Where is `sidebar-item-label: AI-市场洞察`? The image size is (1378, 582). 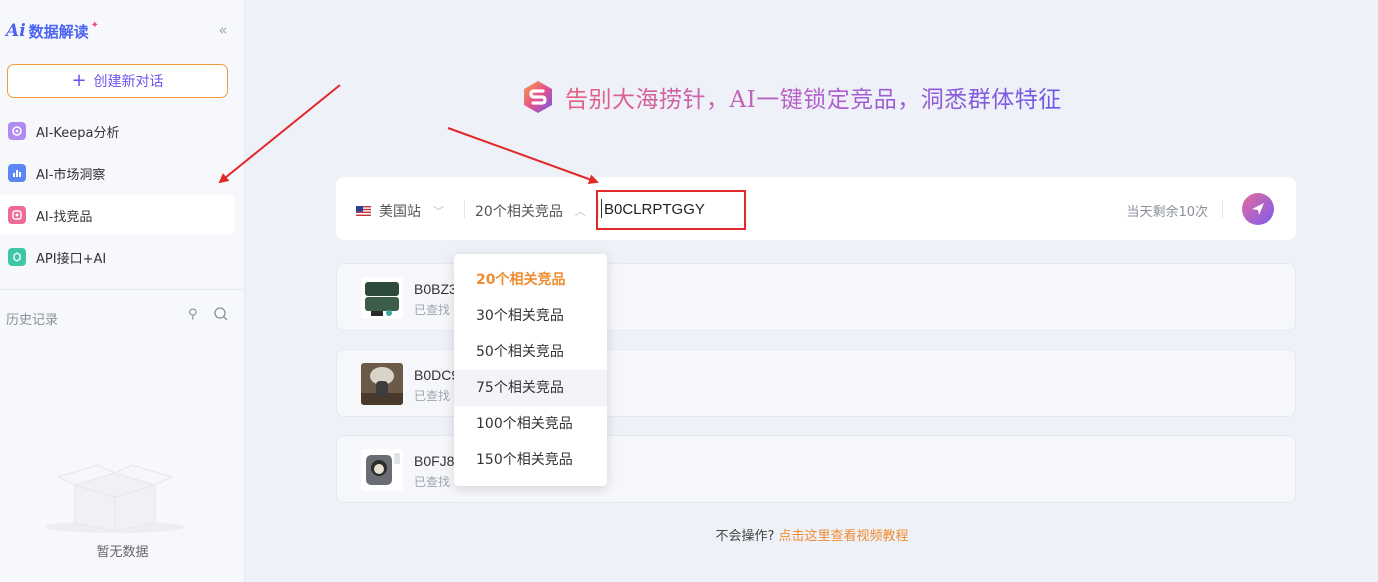 sidebar-item-label: AI-市场洞察 is located at coordinates (71, 175).